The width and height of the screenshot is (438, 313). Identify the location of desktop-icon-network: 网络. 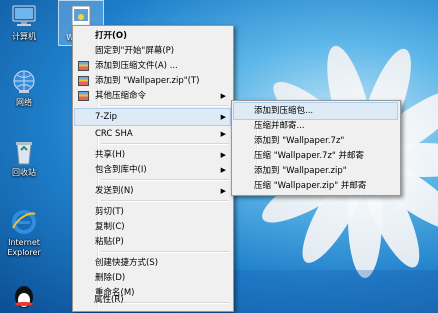
(24, 88).